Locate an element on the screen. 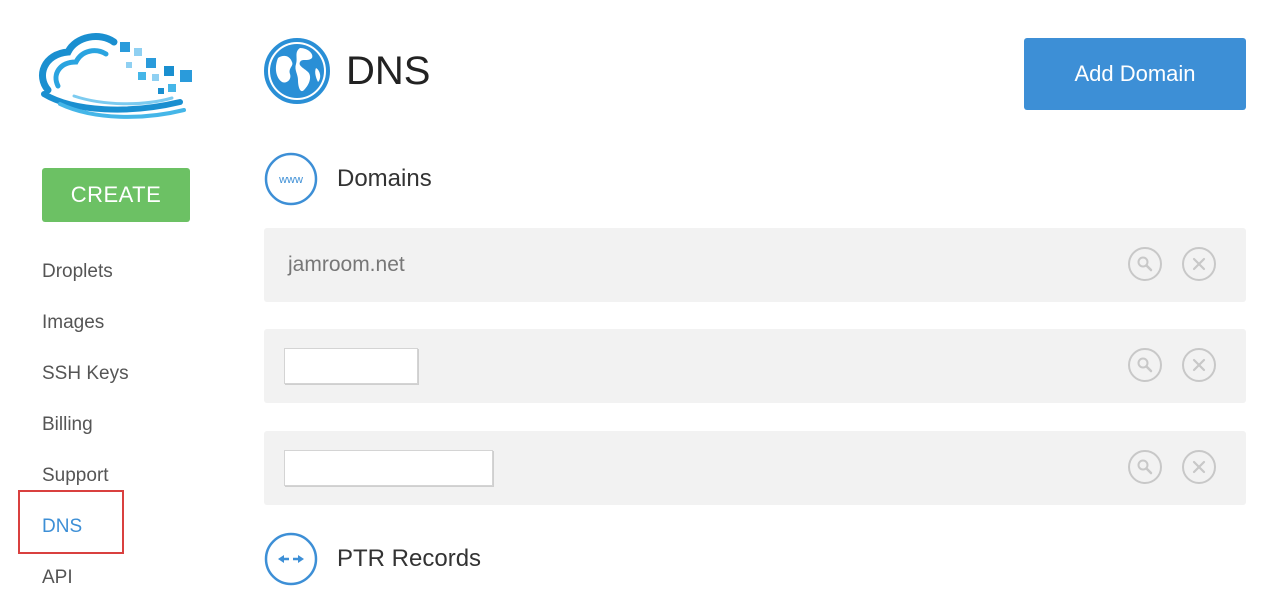 Image resolution: width=1280 pixels, height=614 pixels. sidebar-item-droplets: Droplets is located at coordinates (115, 271).